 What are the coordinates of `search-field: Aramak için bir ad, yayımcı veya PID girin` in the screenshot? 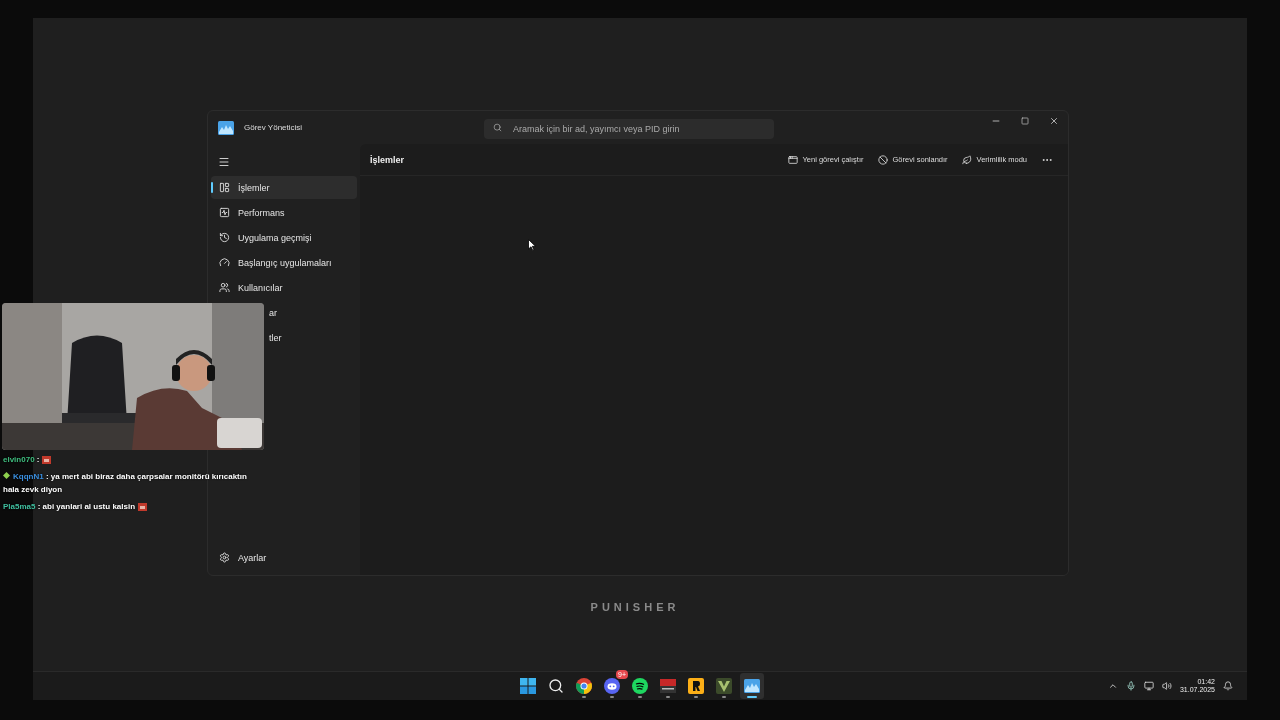 It's located at (629, 128).